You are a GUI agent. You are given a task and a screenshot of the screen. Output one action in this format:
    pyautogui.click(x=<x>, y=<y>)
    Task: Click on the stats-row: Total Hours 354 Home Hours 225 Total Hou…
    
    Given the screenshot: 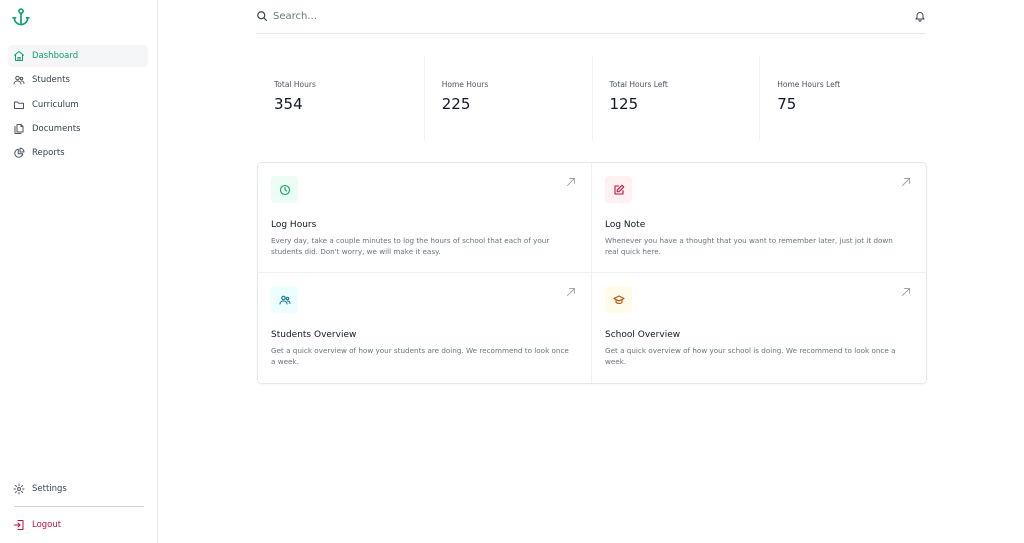 What is the action you would take?
    pyautogui.click(x=592, y=98)
    